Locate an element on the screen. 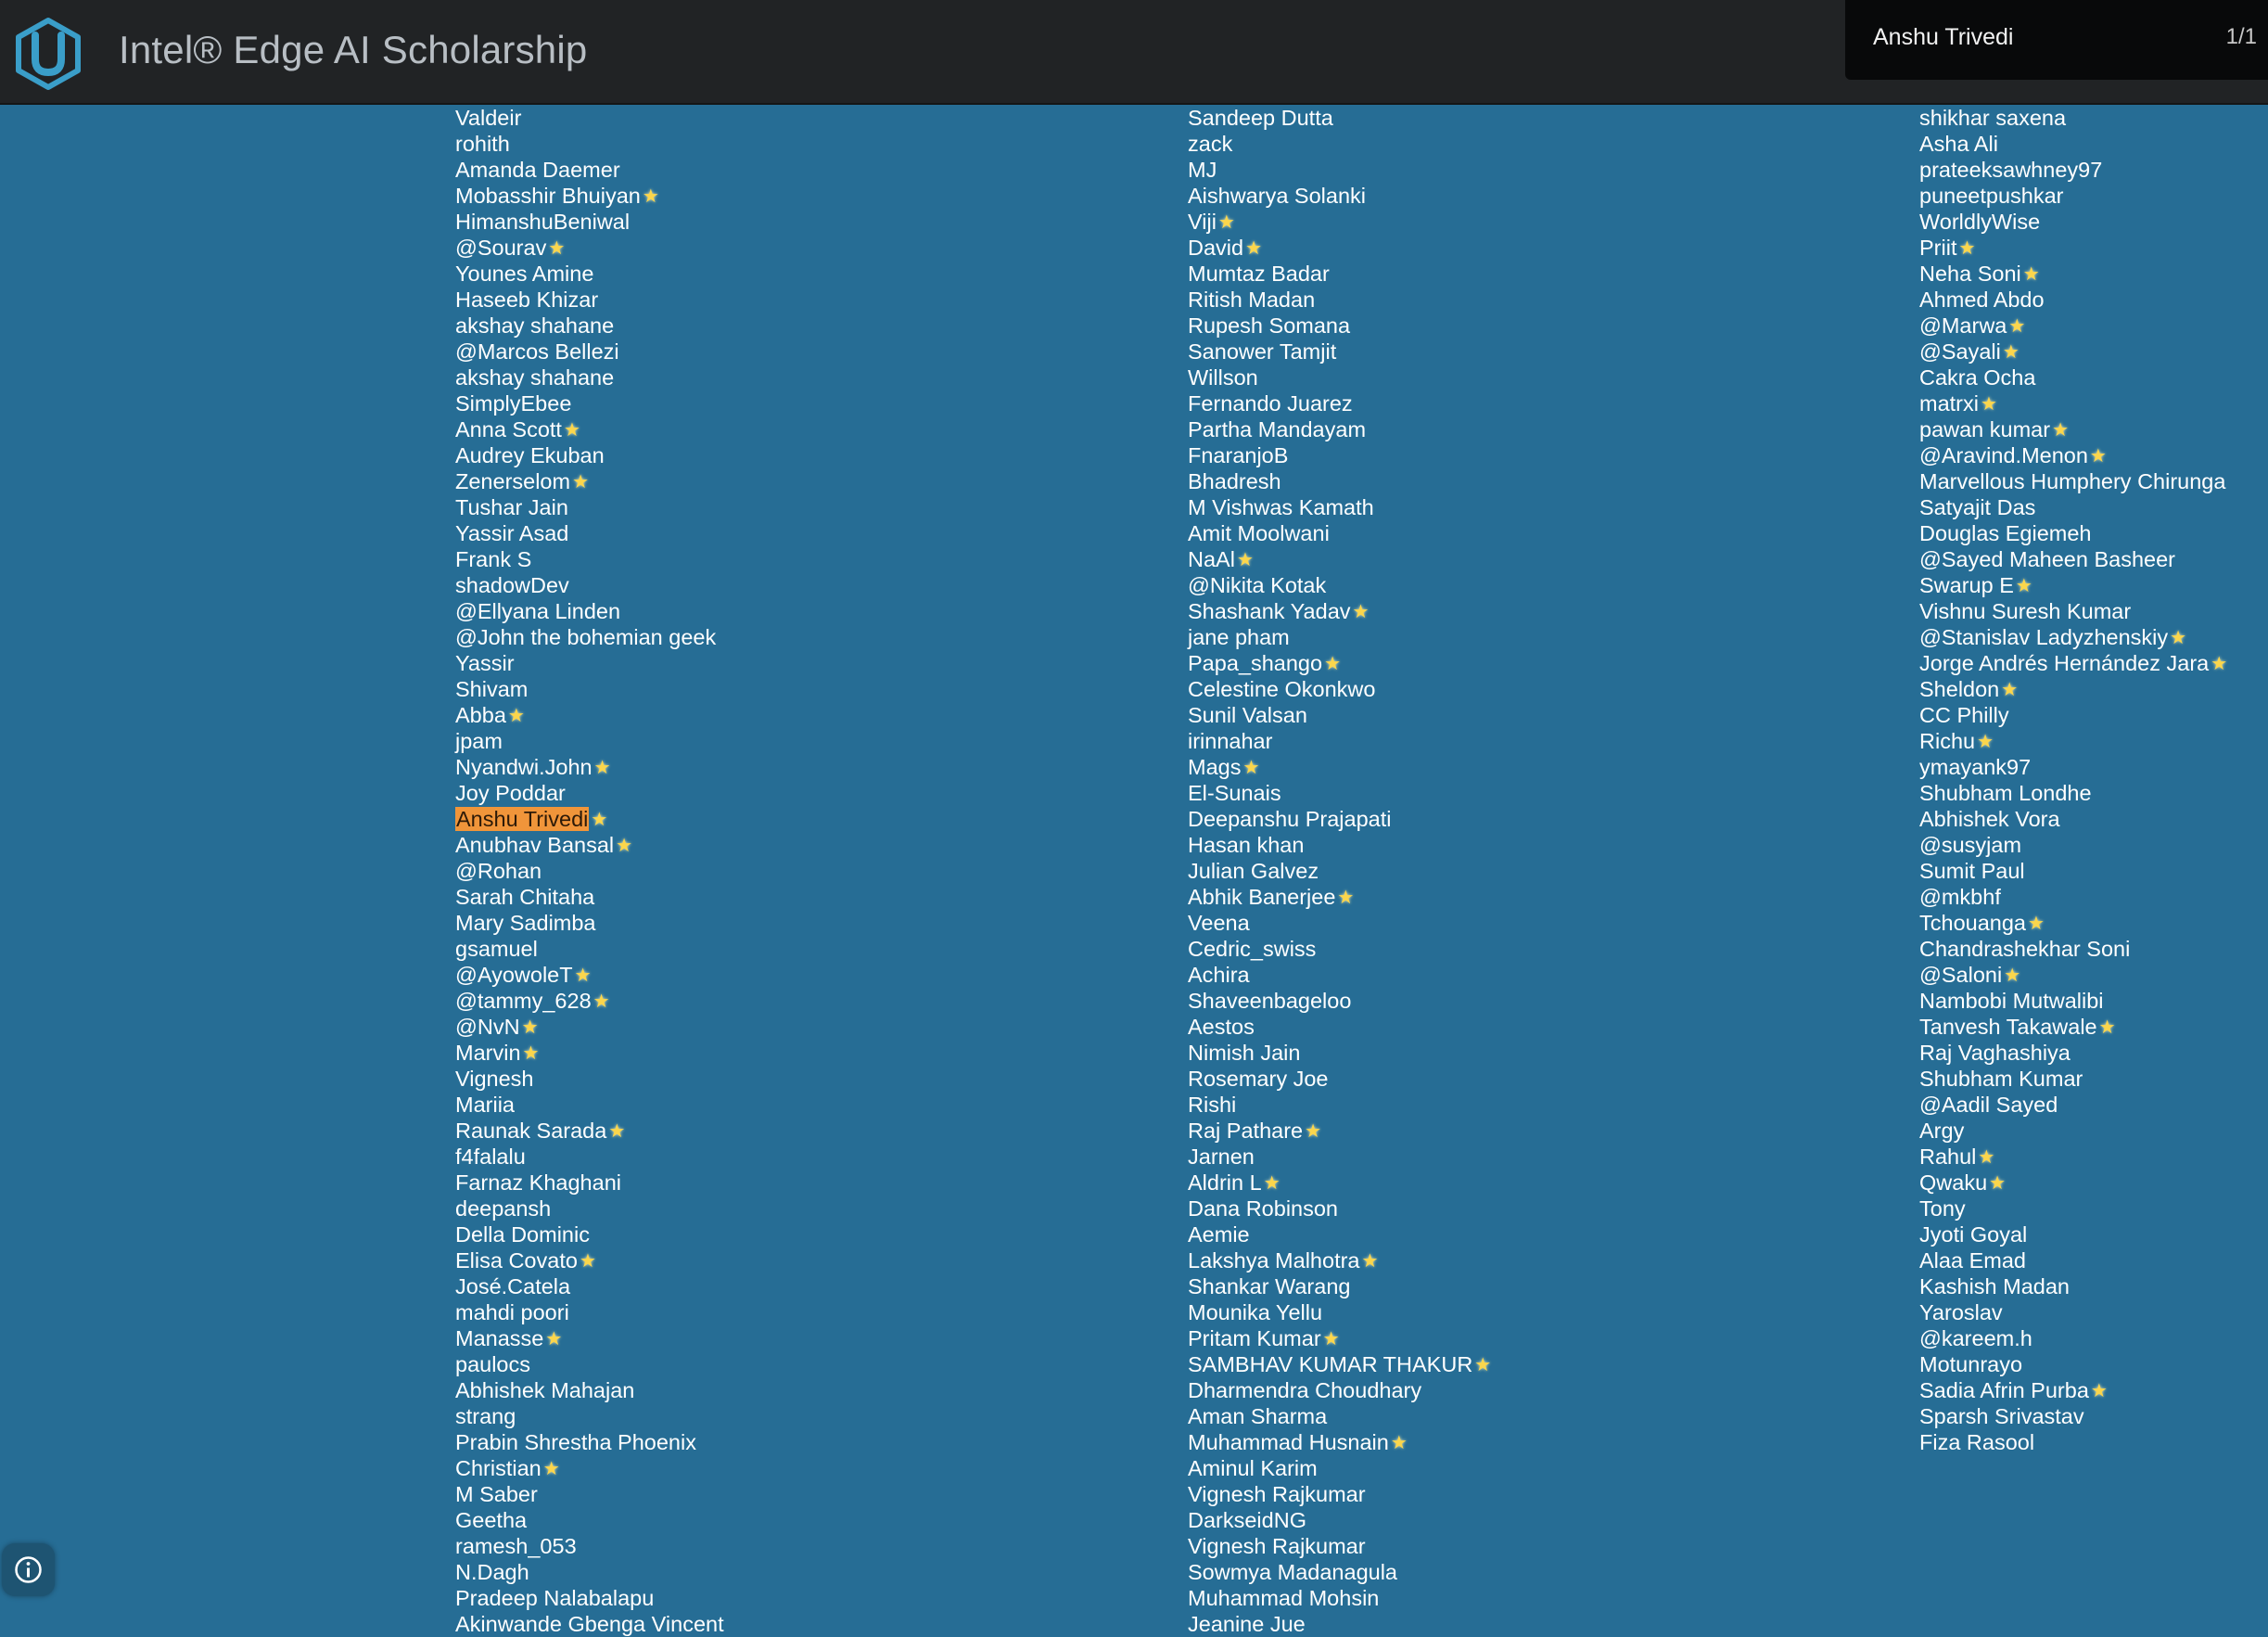 Image resolution: width=2268 pixels, height=1637 pixels. find-input is located at coordinates (2012, 37).